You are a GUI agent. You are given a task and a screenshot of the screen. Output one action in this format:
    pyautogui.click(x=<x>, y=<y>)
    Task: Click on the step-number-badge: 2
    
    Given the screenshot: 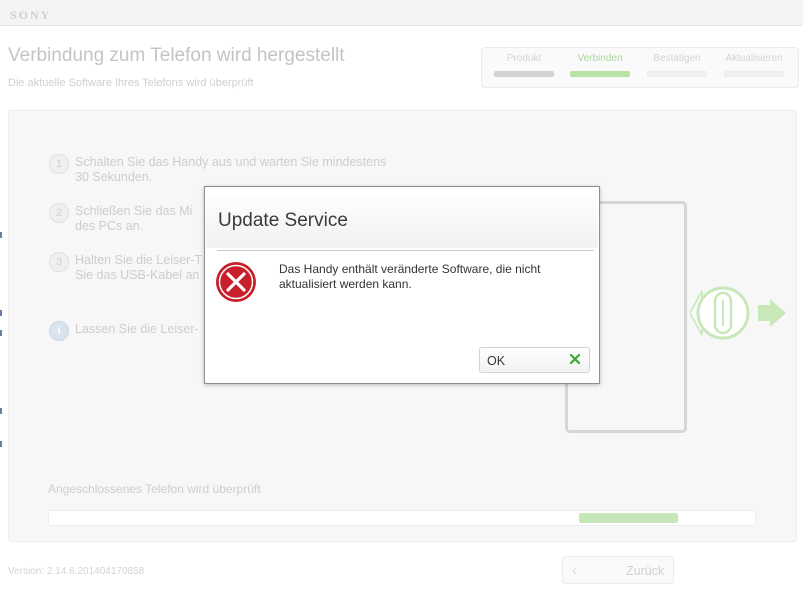 What is the action you would take?
    pyautogui.click(x=59, y=213)
    